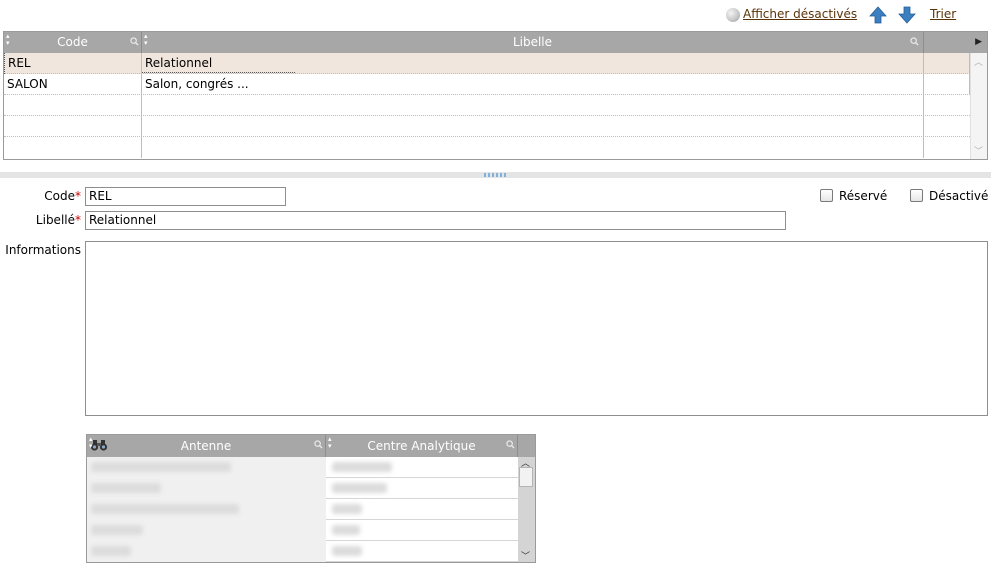 The height and width of the screenshot is (568, 991). What do you see at coordinates (978, 61) in the screenshot?
I see `scroll-up-arrow-icon: ︿` at bounding box center [978, 61].